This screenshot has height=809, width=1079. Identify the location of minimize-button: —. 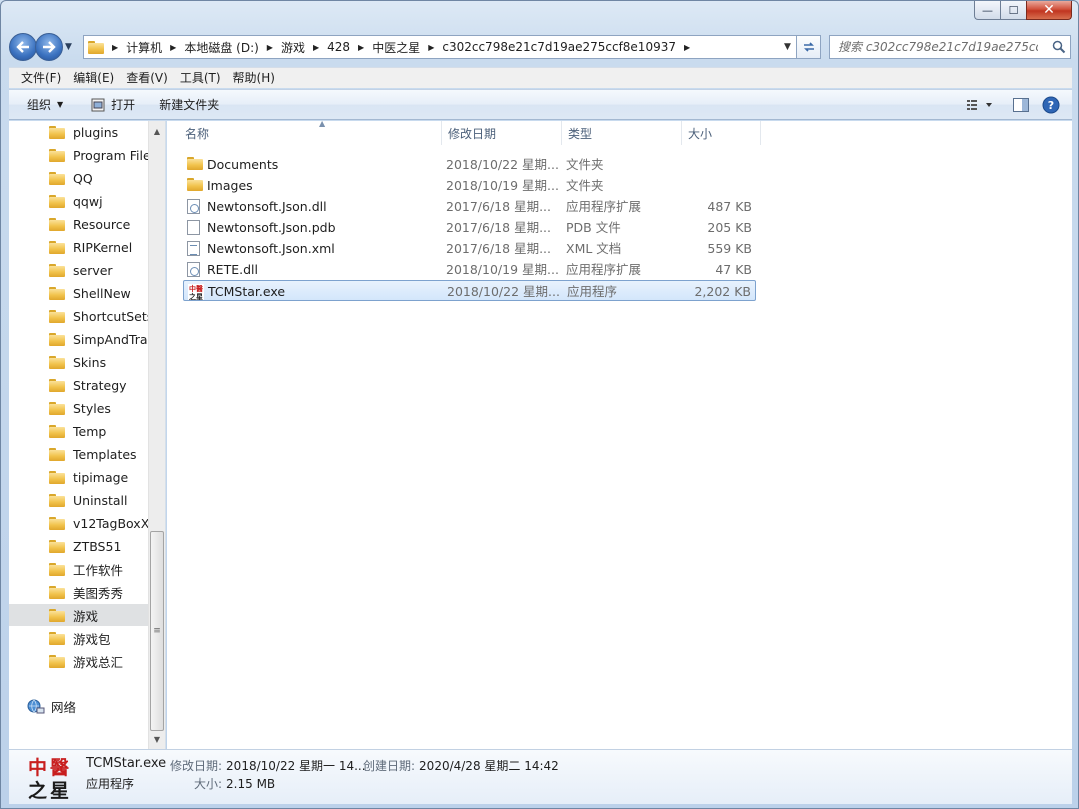
(987, 10).